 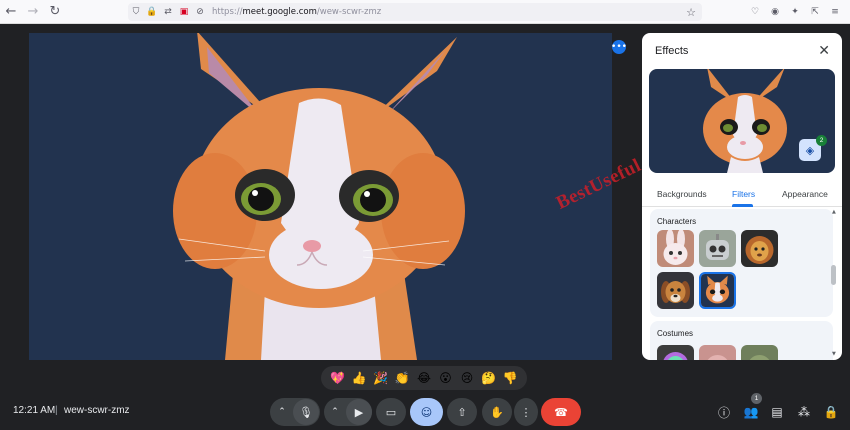 I want to click on scroll-down-arrow-icon: ▼, so click(x=834, y=354).